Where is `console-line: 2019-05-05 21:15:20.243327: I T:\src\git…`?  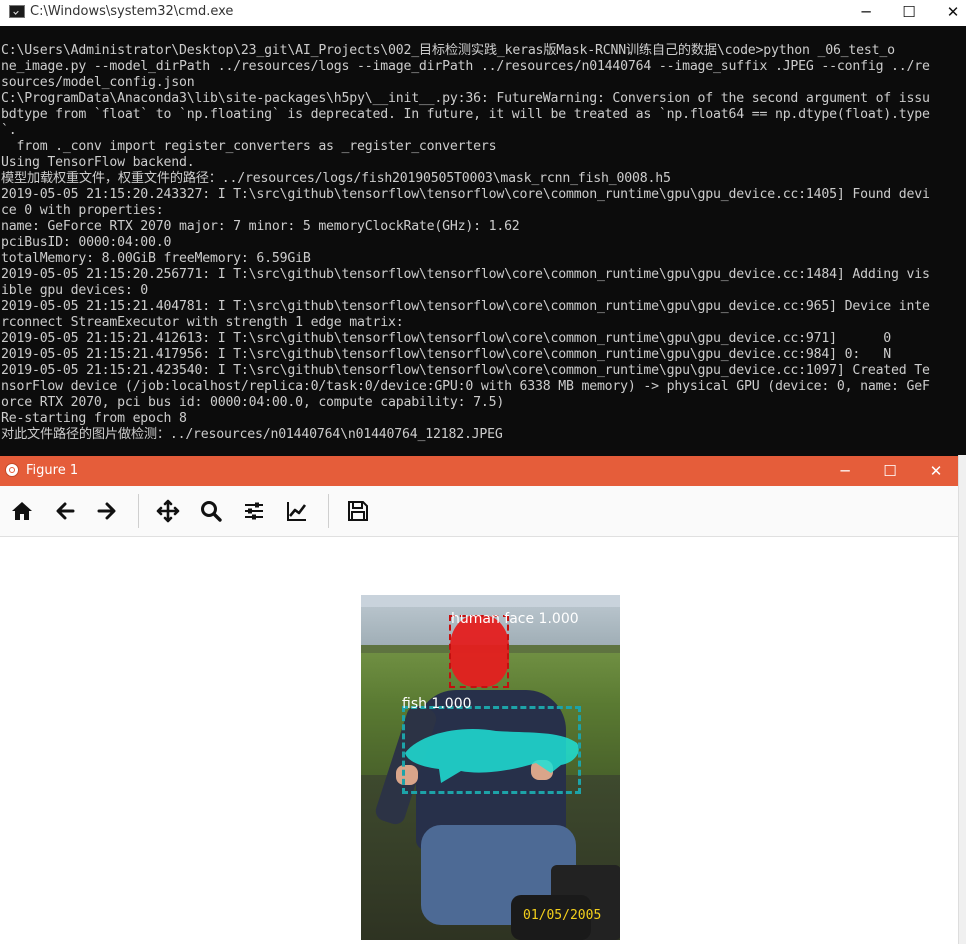
console-line: 2019-05-05 21:15:20.243327: I T:\src\git… is located at coordinates (465, 194).